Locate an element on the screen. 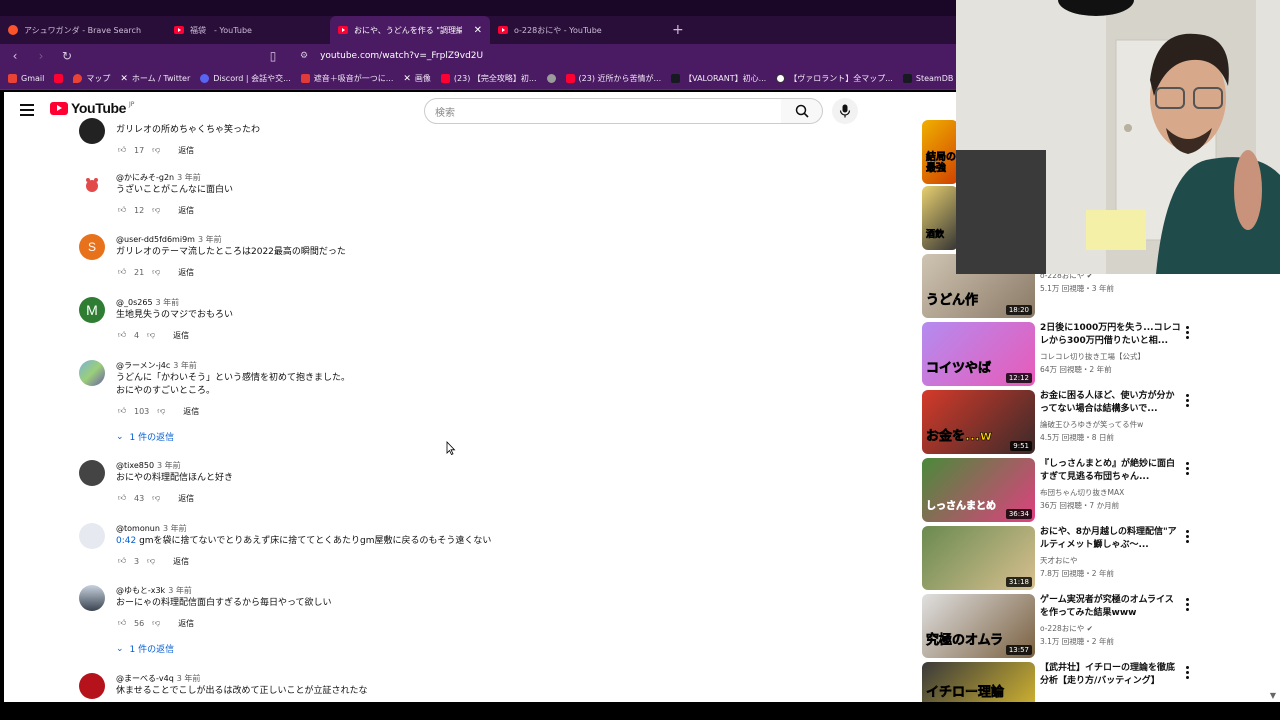 Image resolution: width=1280 pixels, height=720 pixels. bookmark-gmail: Gmail is located at coordinates (26, 78).